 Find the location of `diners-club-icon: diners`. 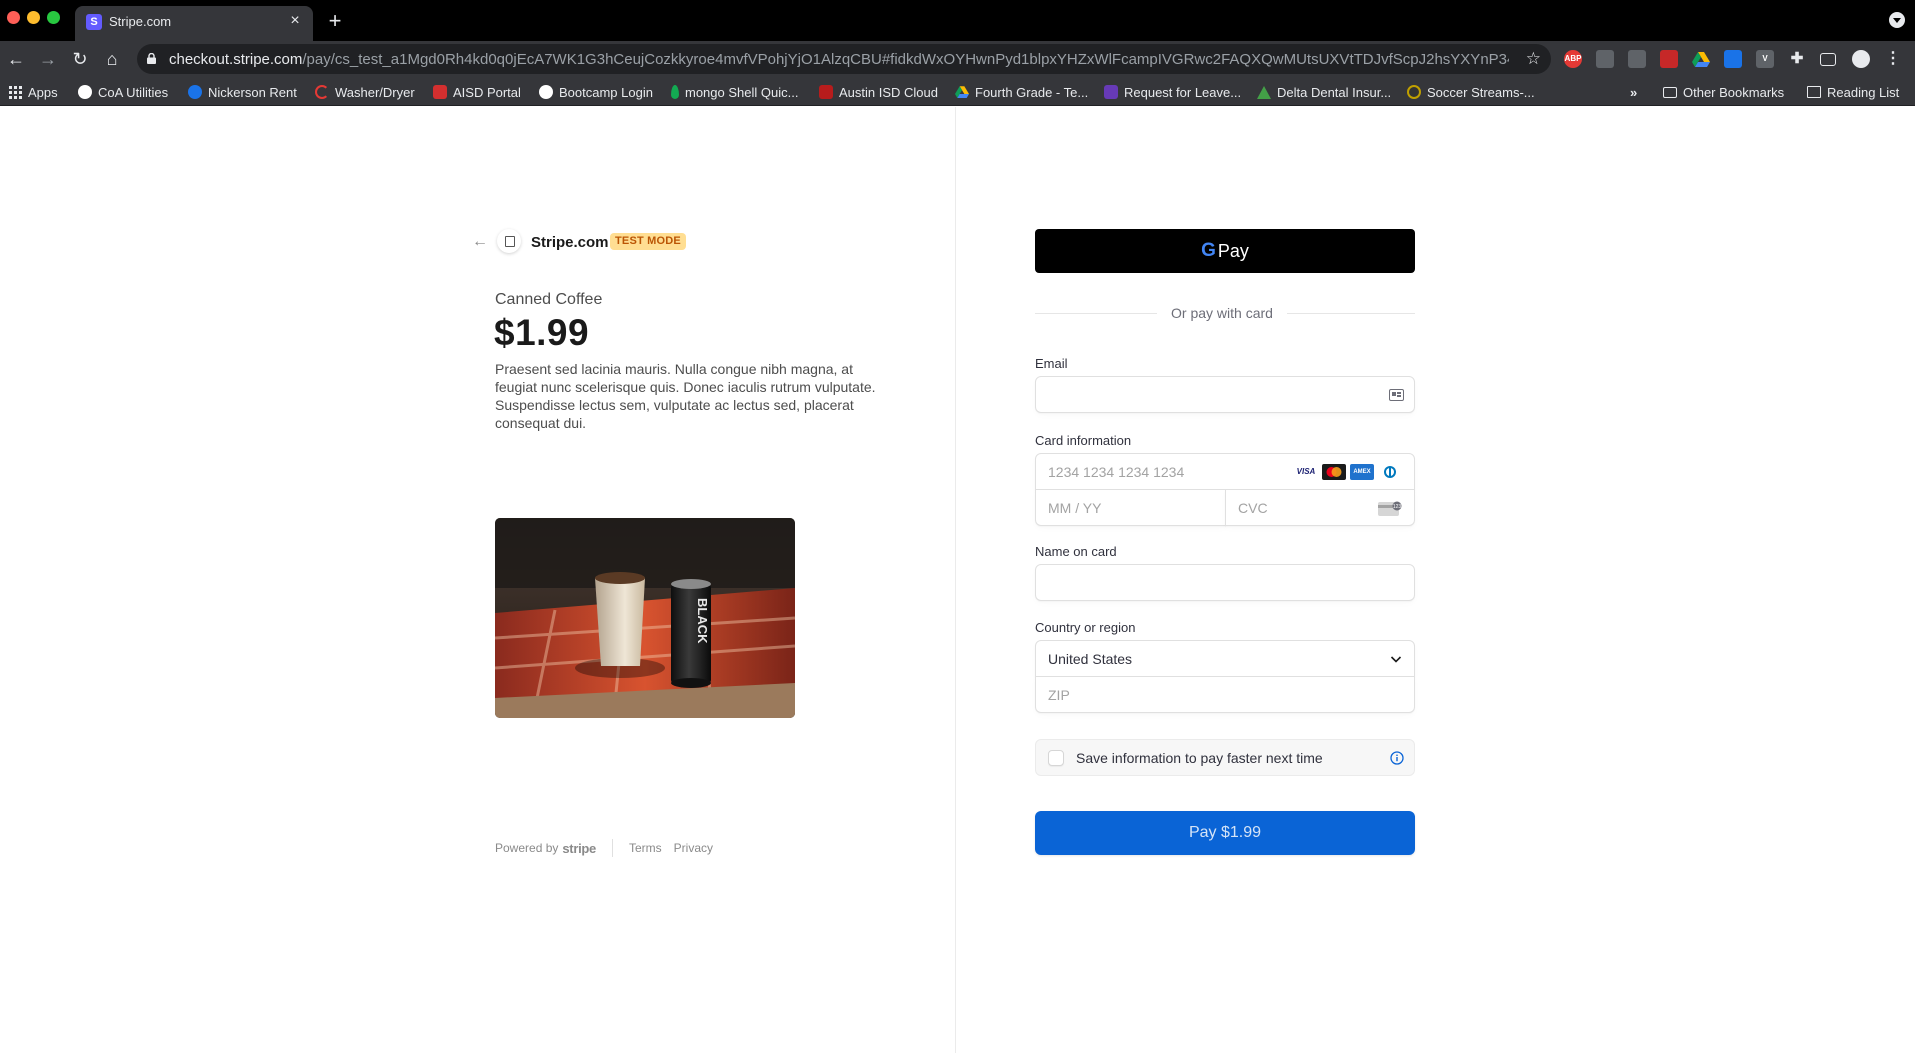

diners-club-icon: diners is located at coordinates (1390, 472).